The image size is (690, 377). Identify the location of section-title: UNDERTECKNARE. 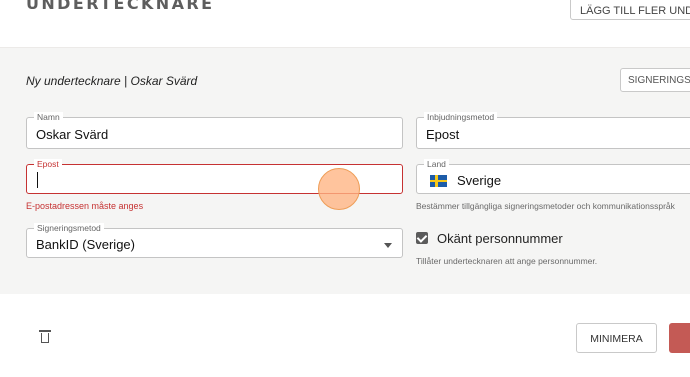
(120, 6).